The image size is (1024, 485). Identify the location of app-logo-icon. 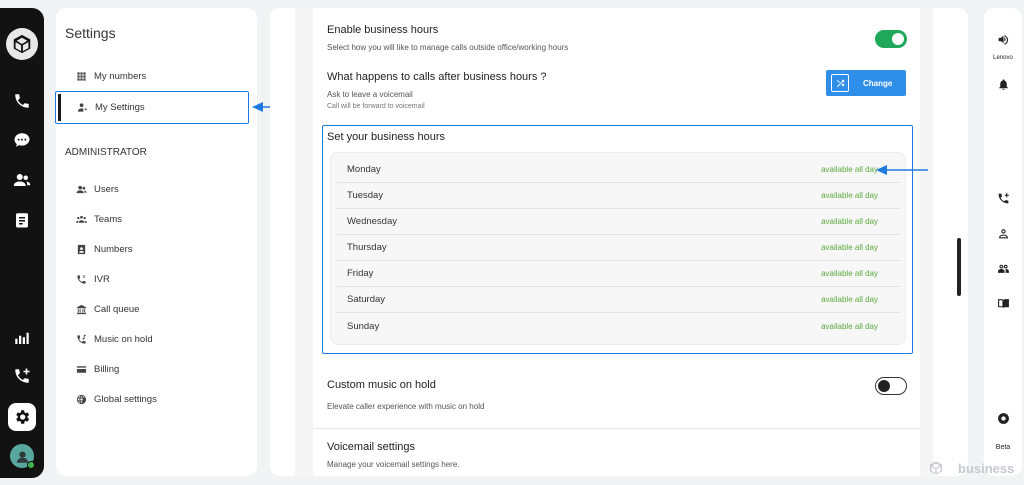
(22, 44).